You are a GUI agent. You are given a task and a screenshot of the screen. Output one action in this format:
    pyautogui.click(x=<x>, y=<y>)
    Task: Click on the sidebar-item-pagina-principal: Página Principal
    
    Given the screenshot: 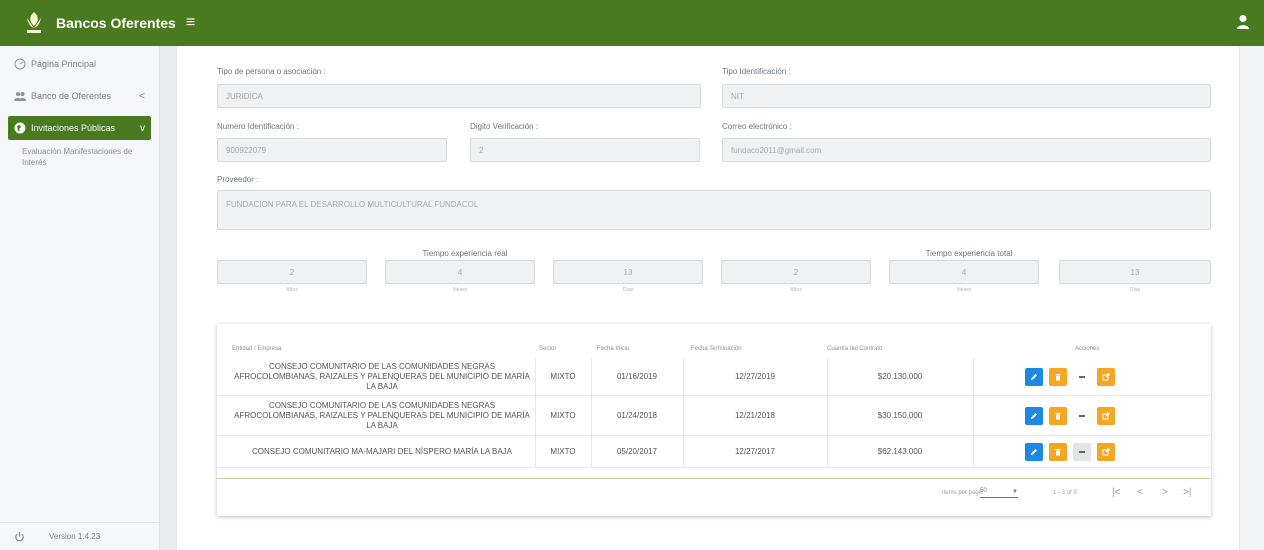 What is the action you would take?
    pyautogui.click(x=79, y=64)
    